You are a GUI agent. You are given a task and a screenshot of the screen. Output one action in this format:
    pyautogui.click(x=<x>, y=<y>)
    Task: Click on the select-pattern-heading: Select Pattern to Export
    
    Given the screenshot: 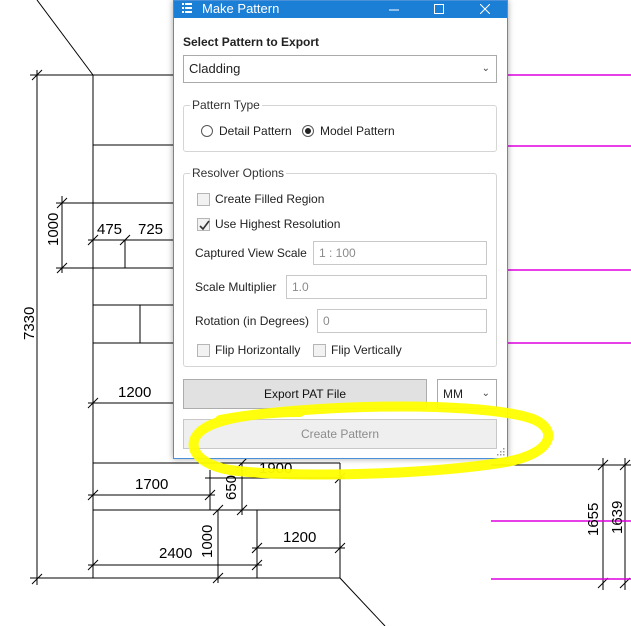 What is the action you would take?
    pyautogui.click(x=251, y=42)
    